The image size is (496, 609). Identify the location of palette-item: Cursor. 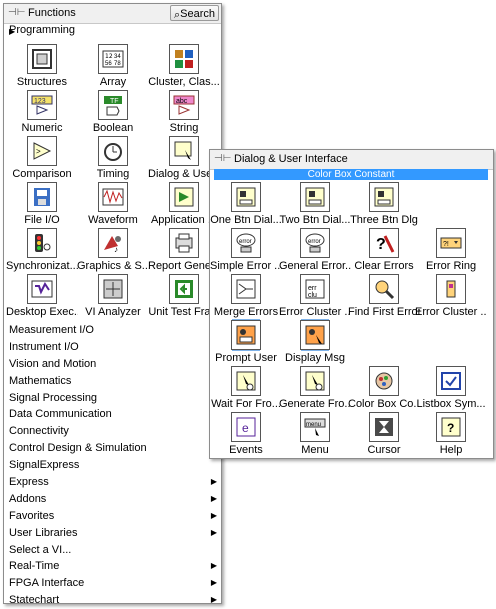
(384, 434).